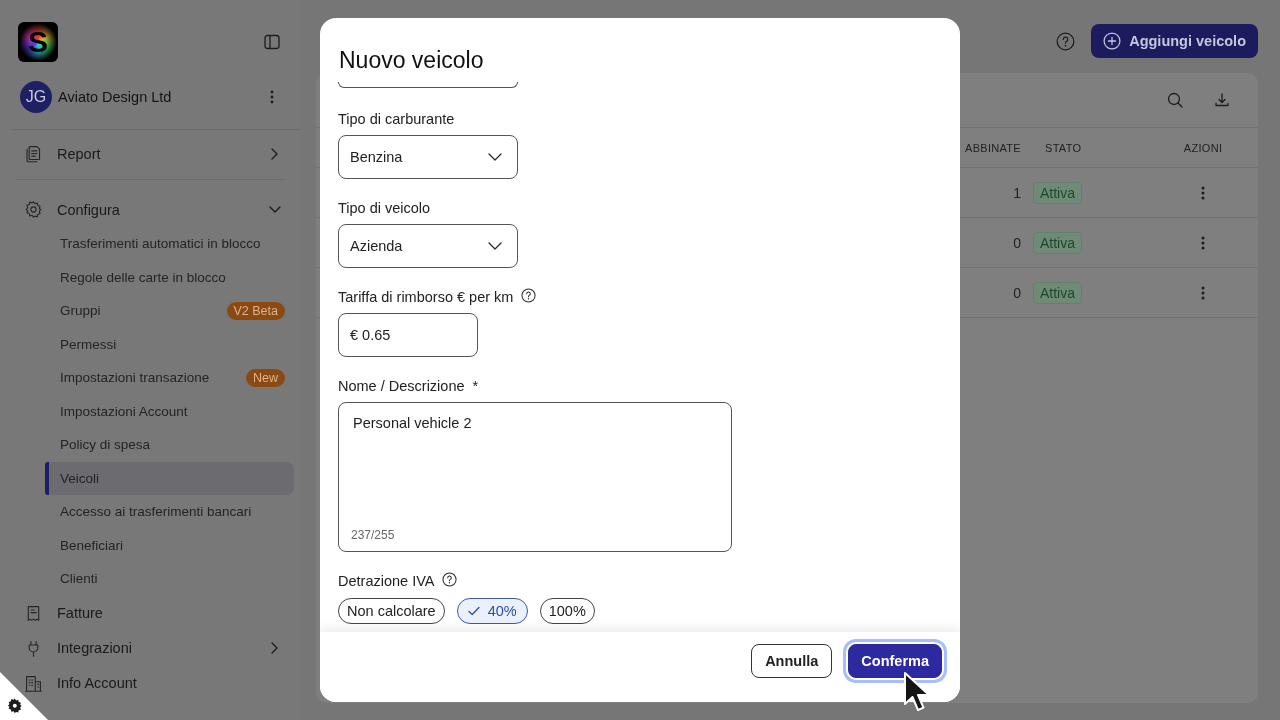  Describe the element at coordinates (169, 344) in the screenshot. I see `nav-subitem: Permessi` at that location.